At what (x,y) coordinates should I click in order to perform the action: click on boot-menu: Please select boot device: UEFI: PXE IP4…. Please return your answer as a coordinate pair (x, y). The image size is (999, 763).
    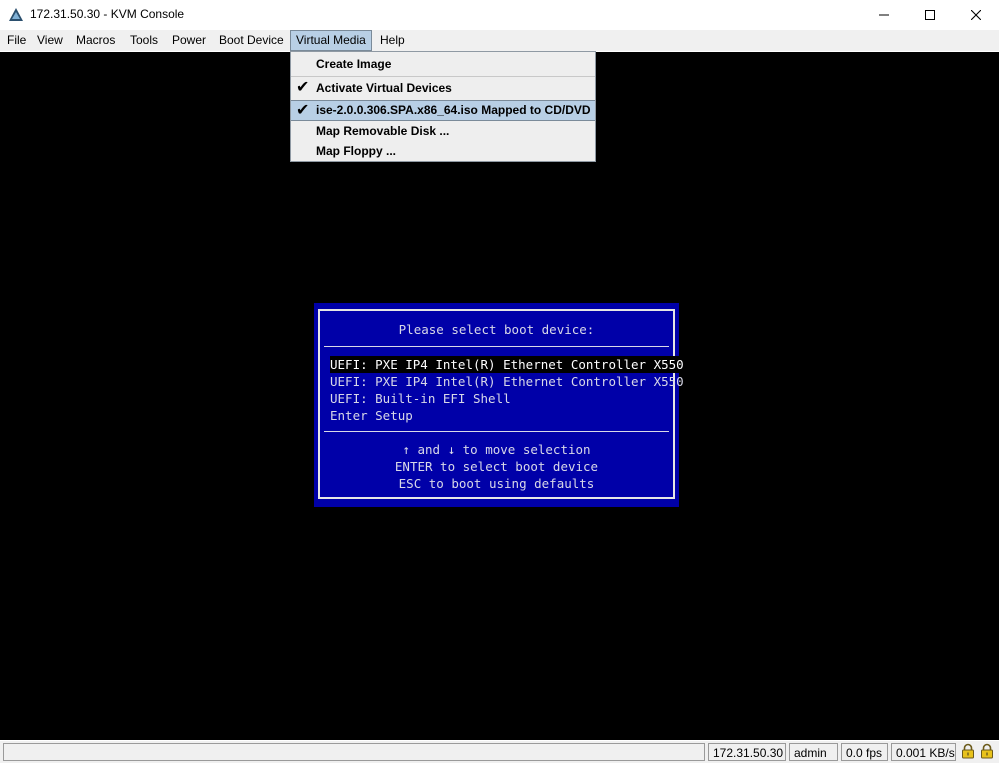
    Looking at the image, I should click on (499, 405).